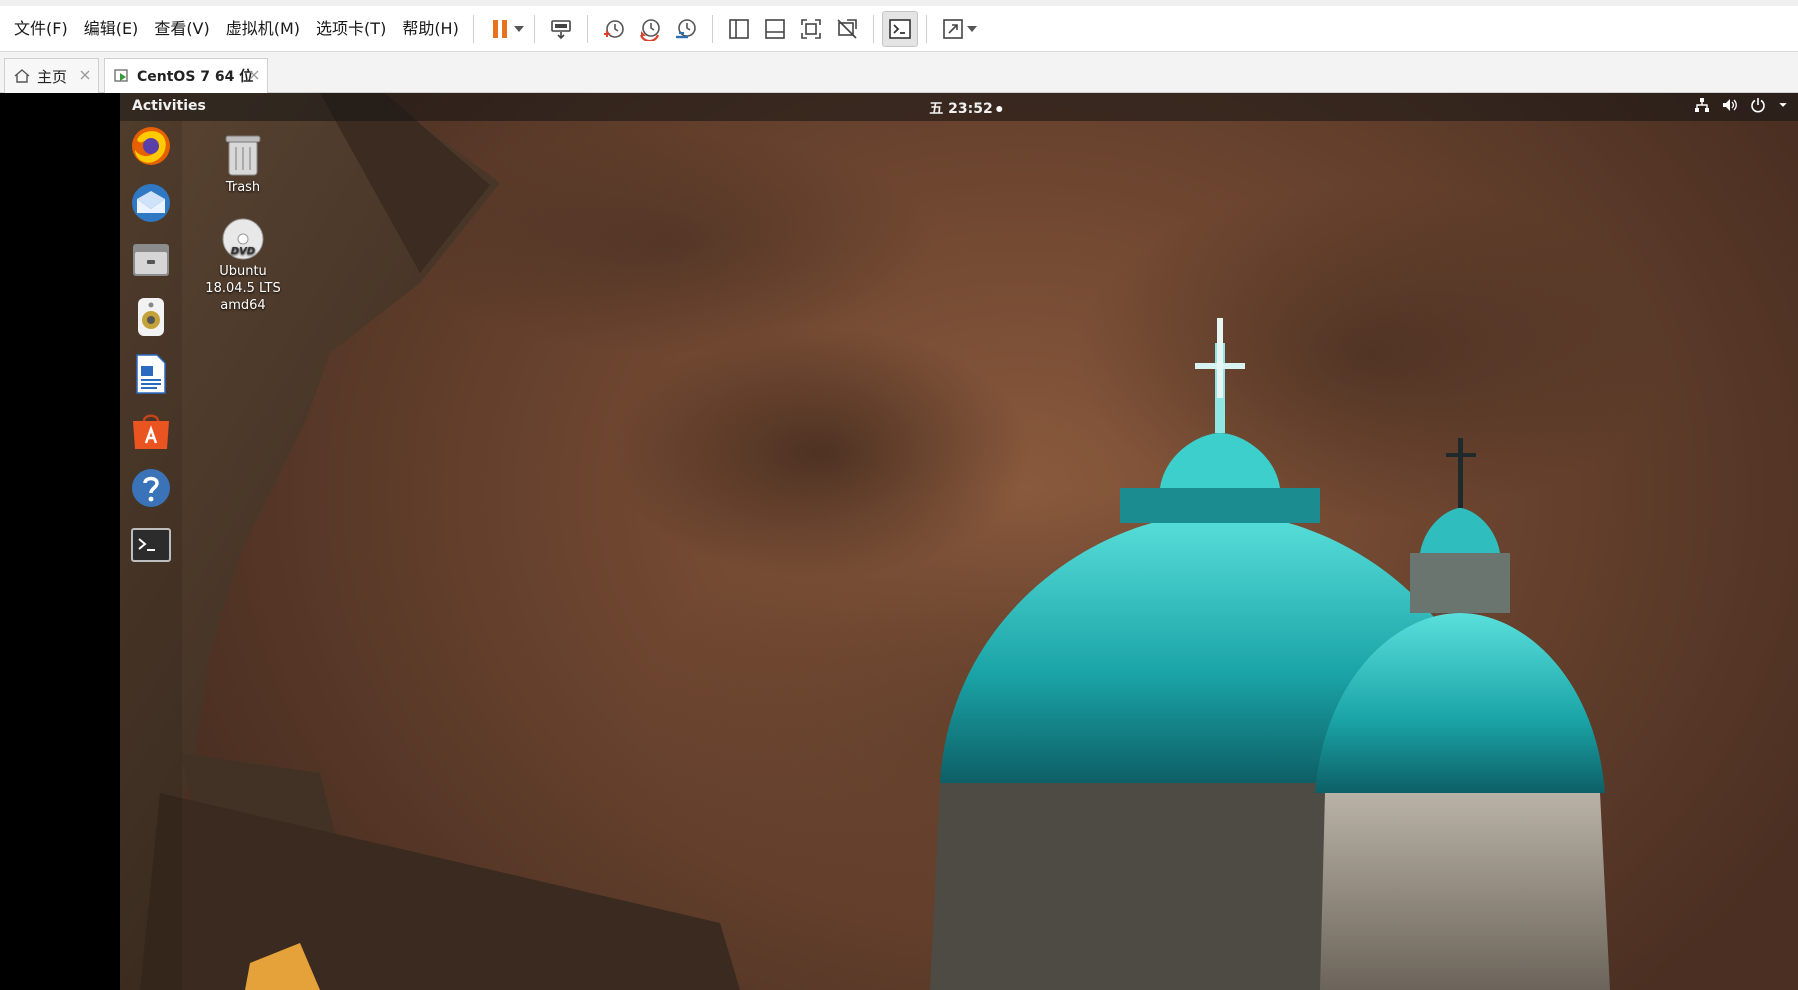  I want to click on gnome-top-bar: Activities 五 23:52, so click(959, 107).